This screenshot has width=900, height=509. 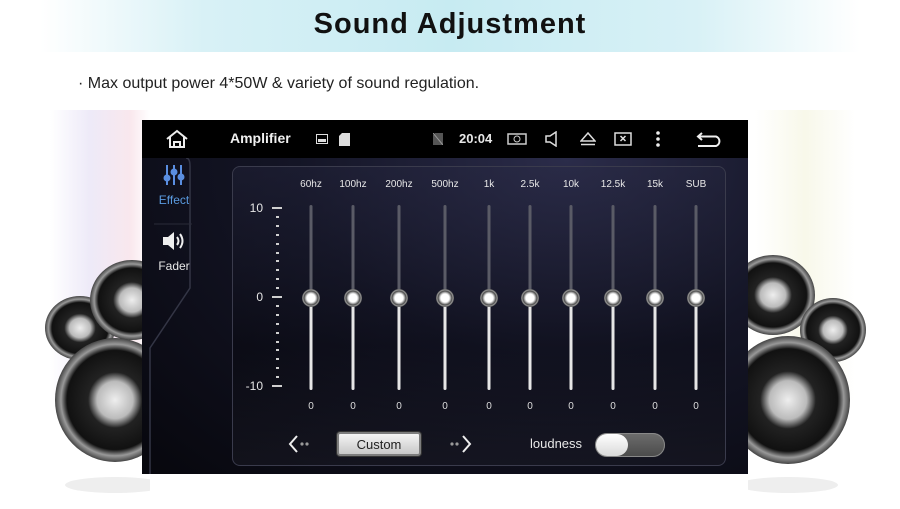 What do you see at coordinates (177, 139) in the screenshot?
I see `home-icon` at bounding box center [177, 139].